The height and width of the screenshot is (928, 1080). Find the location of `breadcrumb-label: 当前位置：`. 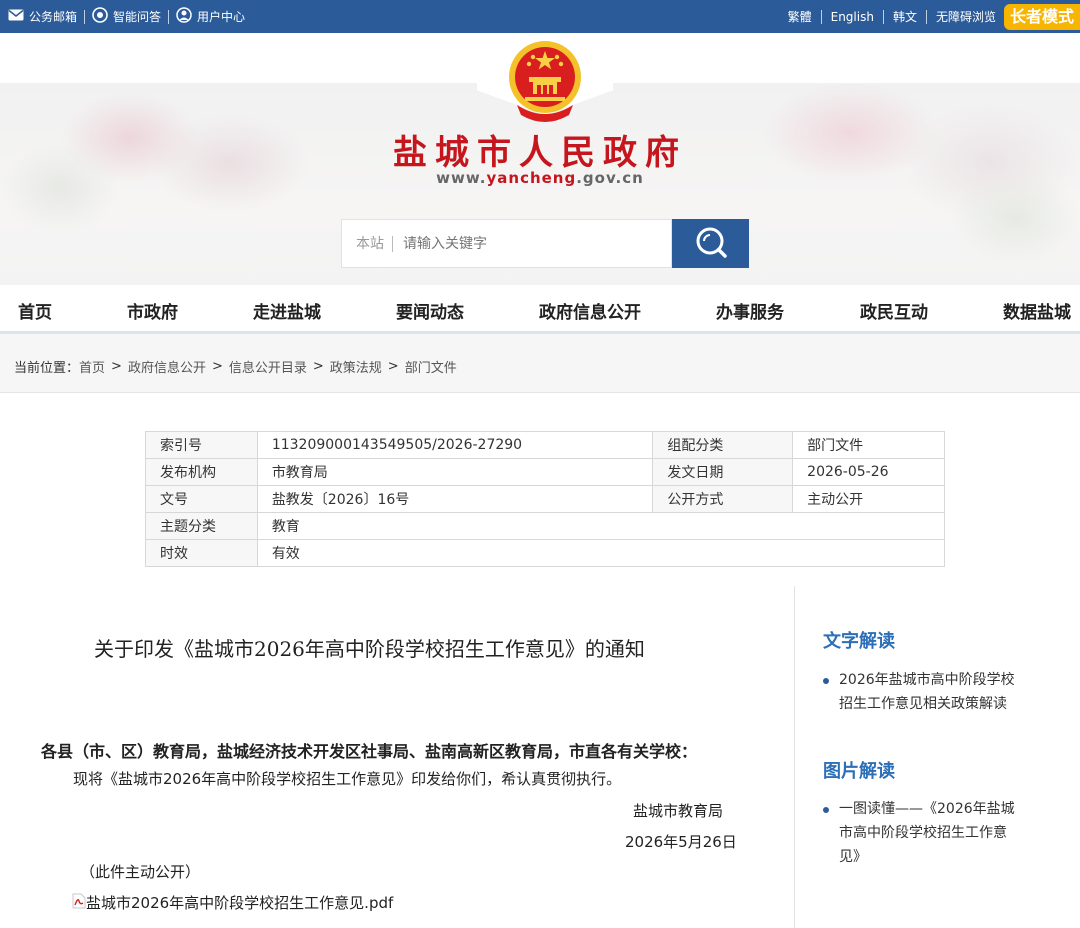

breadcrumb-label: 当前位置： is located at coordinates (47, 368).